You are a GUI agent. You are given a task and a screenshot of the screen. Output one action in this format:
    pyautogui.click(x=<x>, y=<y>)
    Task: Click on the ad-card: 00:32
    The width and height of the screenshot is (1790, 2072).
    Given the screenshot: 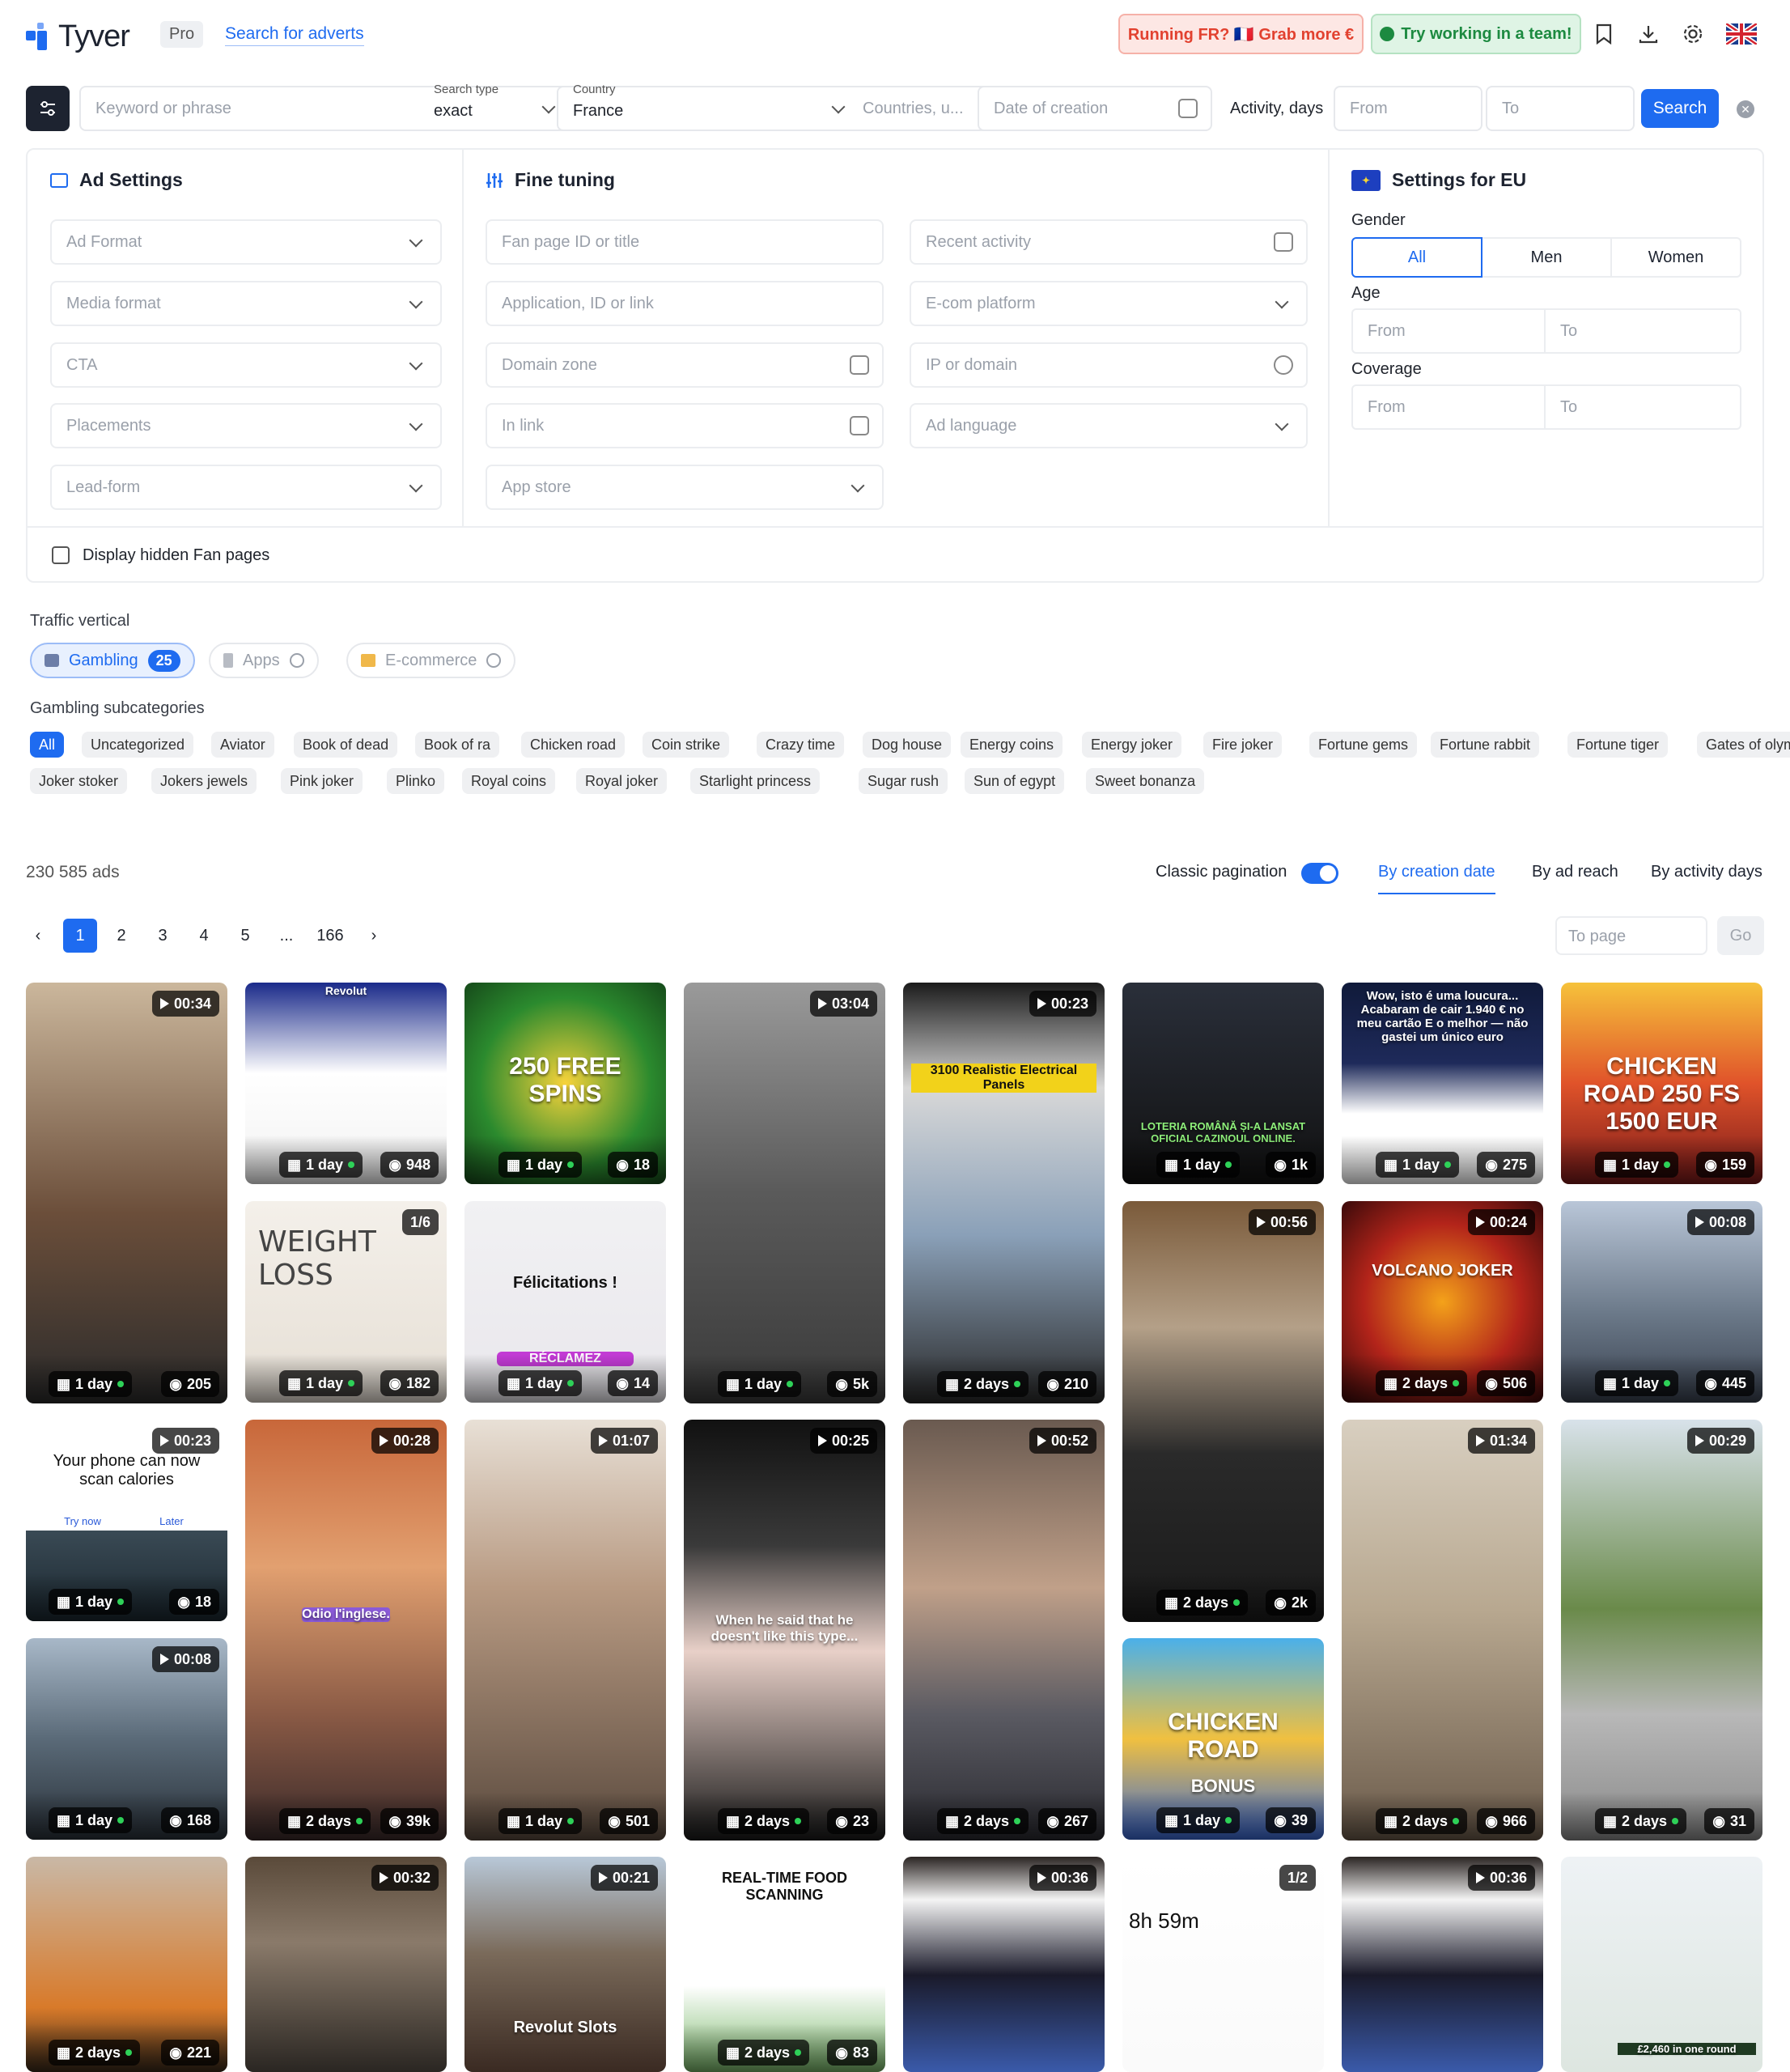 What is the action you would take?
    pyautogui.click(x=346, y=1964)
    